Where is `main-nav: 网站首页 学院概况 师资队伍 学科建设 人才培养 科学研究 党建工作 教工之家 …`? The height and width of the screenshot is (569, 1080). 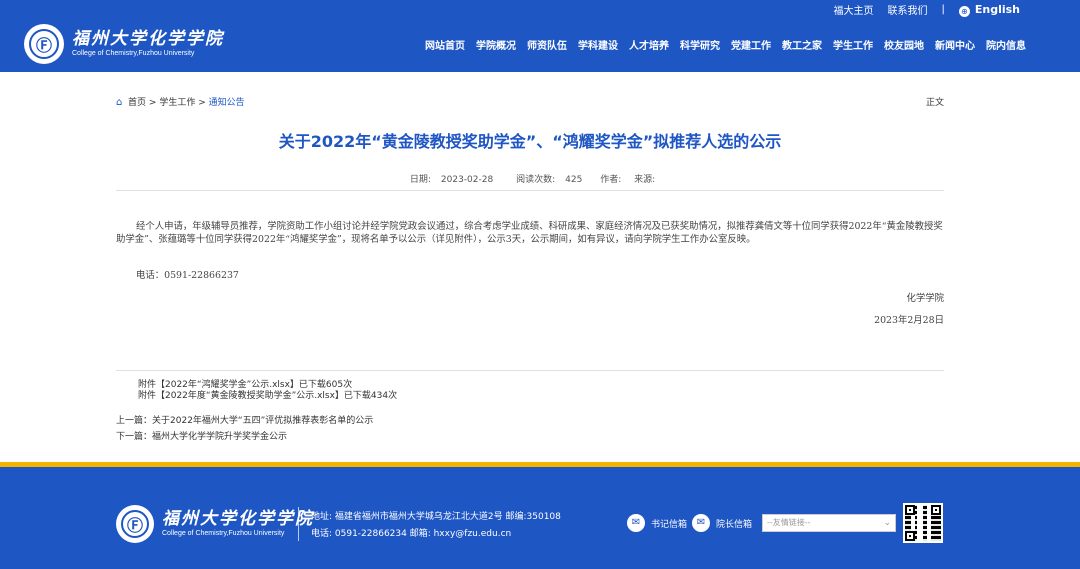
main-nav: 网站首页 学院概况 师资队伍 学科建设 人才培养 科学研究 党建工作 教工之家 … is located at coordinates (720, 44).